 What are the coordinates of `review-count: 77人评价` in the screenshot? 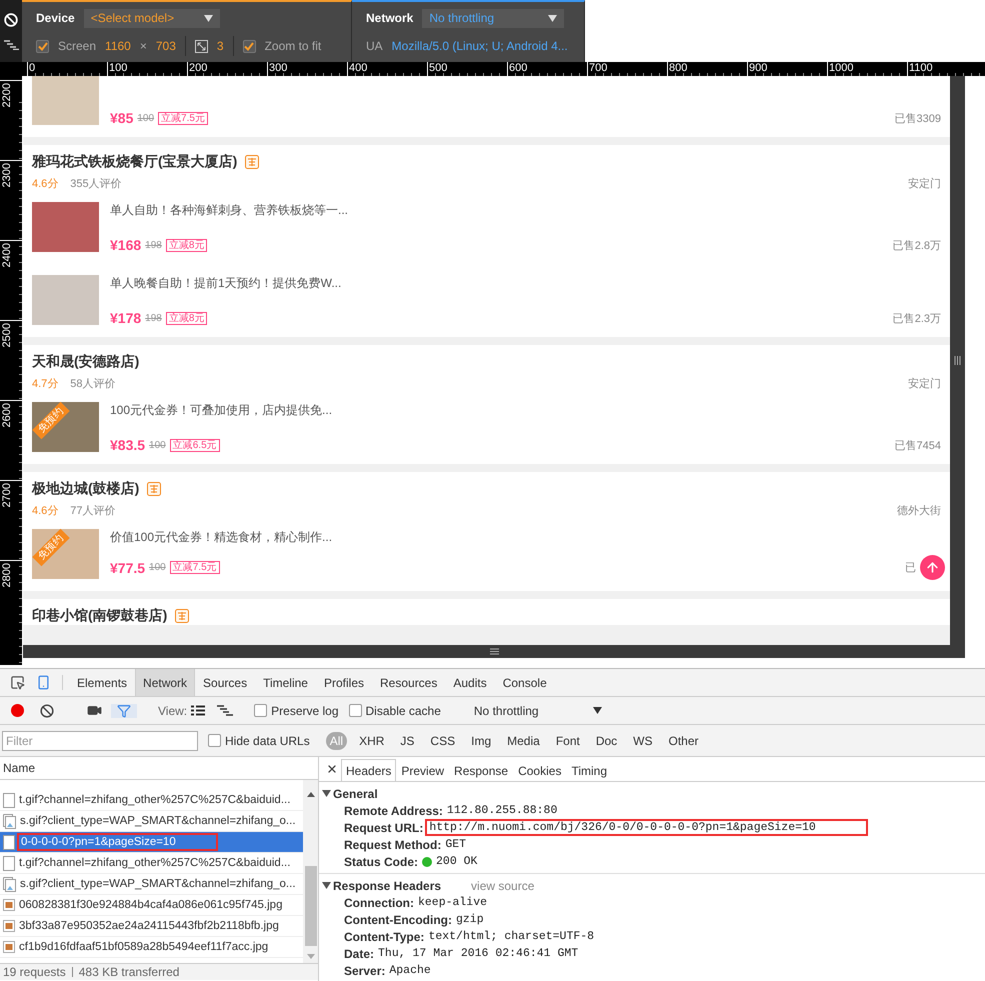 It's located at (93, 511).